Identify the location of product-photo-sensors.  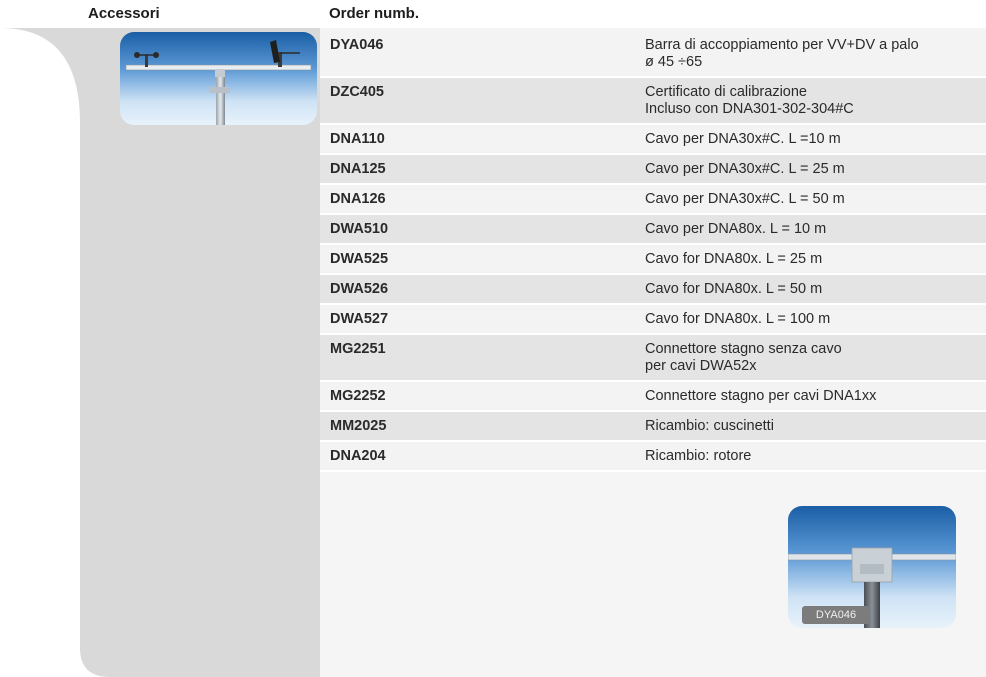
(218, 78).